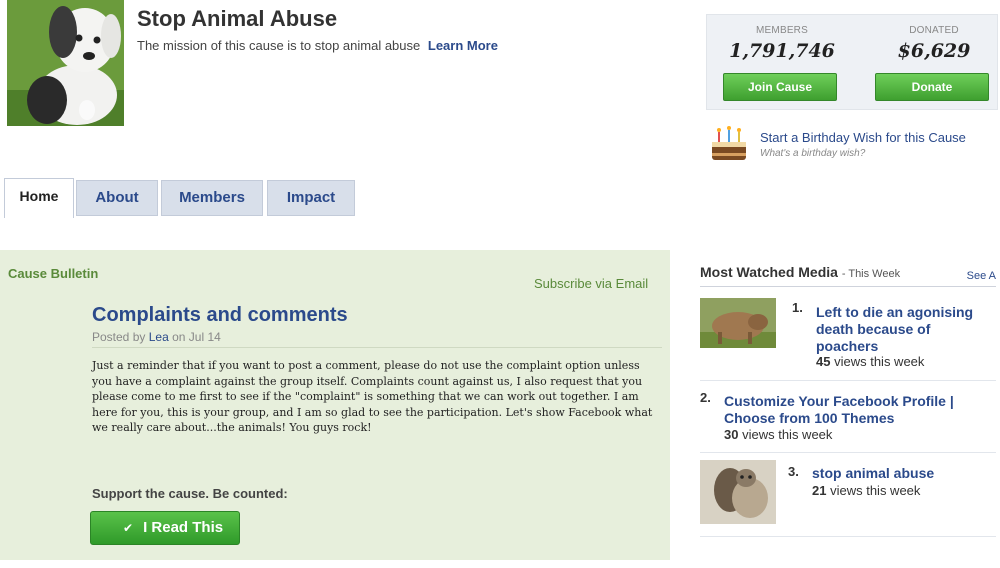 Image resolution: width=1000 pixels, height=568 pixels. I want to click on views-count: 21, so click(819, 490).